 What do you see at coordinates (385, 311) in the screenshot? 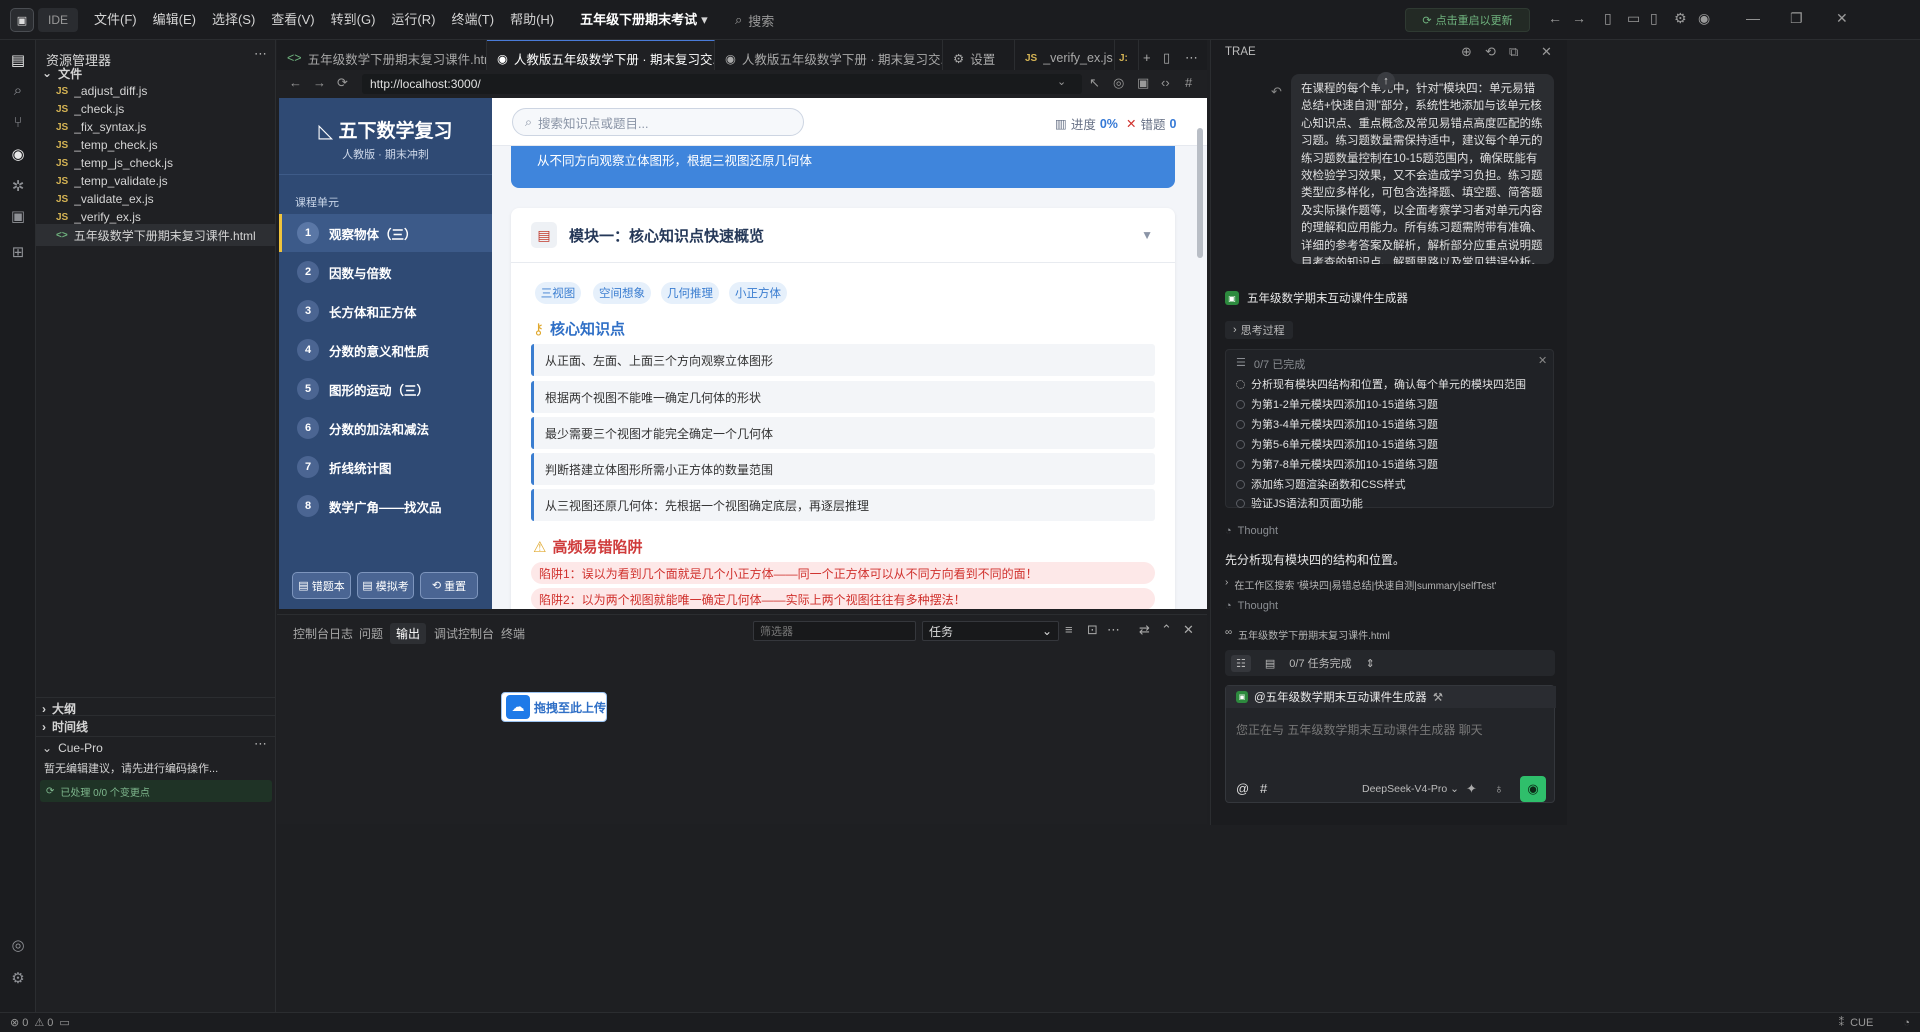
I see `unit-item-3: 3 长方体和正方体` at bounding box center [385, 311].